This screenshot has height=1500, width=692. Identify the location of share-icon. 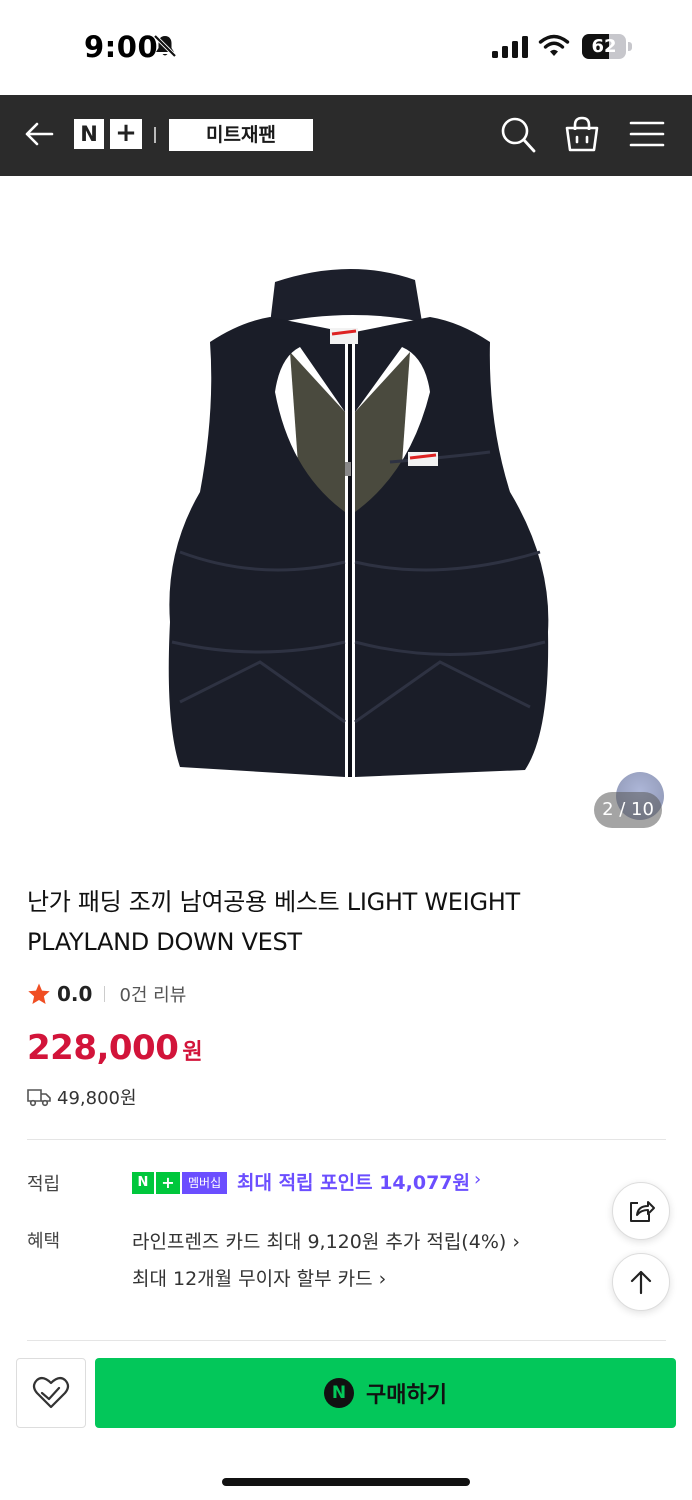
(642, 1211).